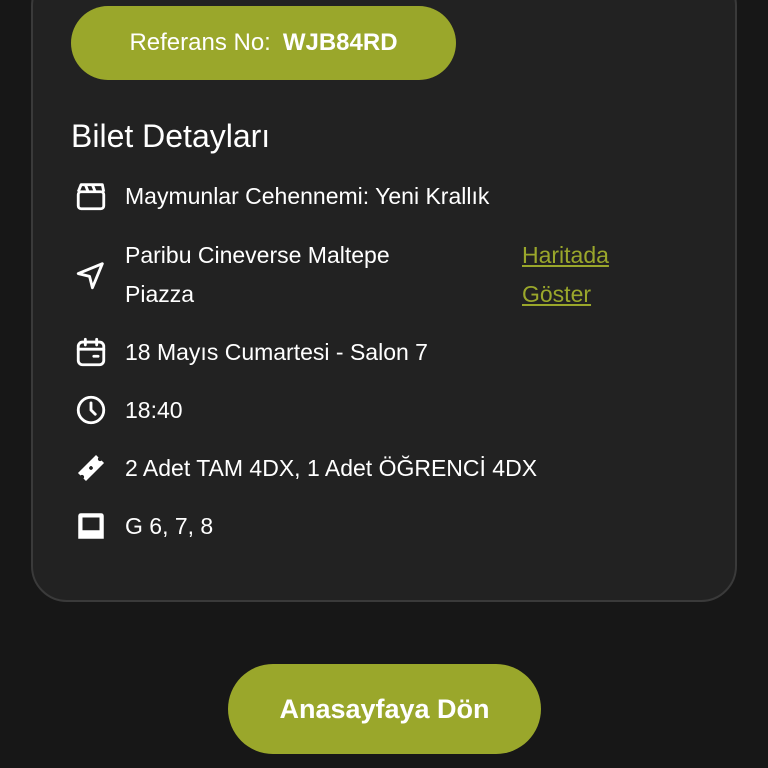  Describe the element at coordinates (307, 195) in the screenshot. I see `movie-title: Maymunlar Cehennemi: Yeni Krallık` at that location.